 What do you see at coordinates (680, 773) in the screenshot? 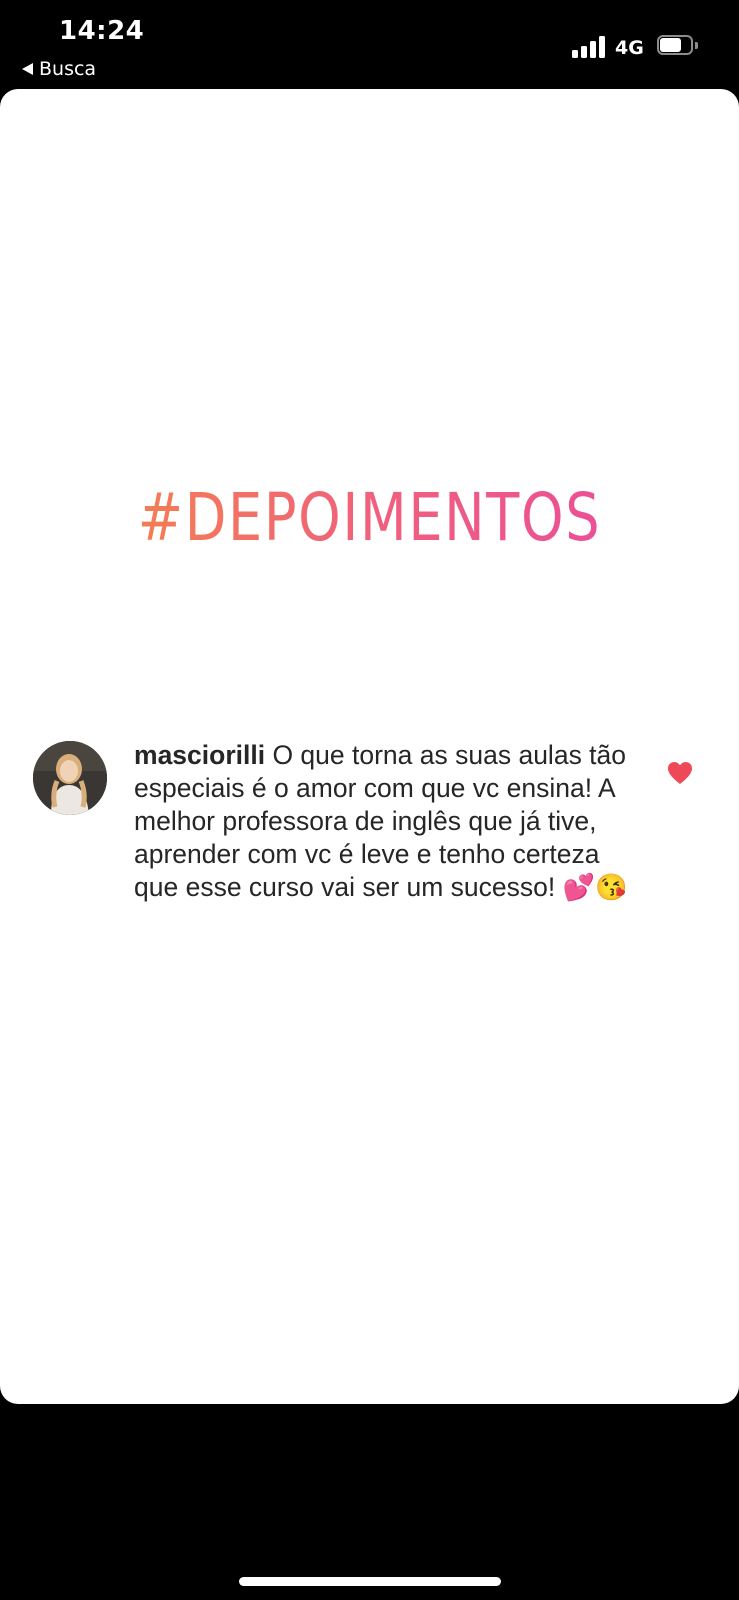
I see `heart-icon` at bounding box center [680, 773].